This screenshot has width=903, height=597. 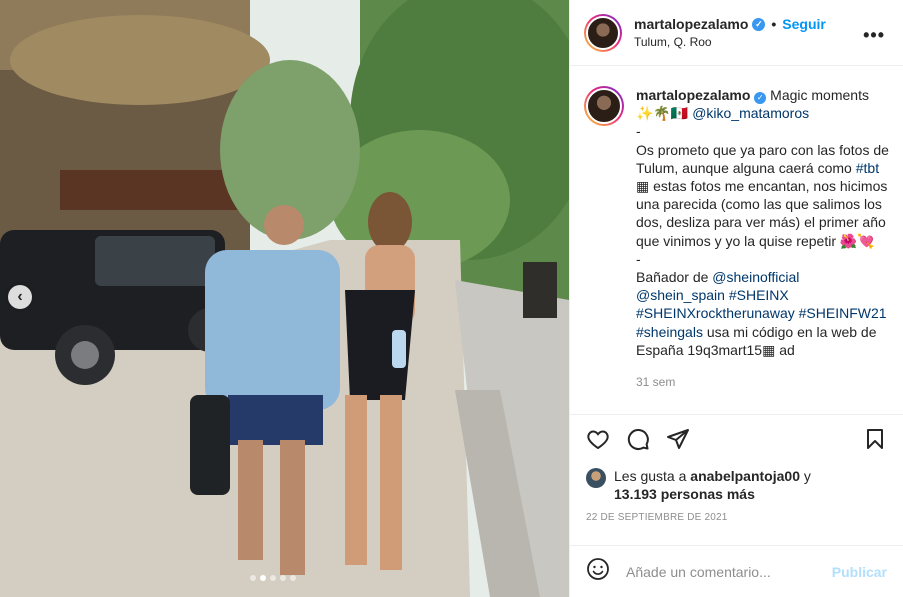 I want to click on hashtag-link: #tbt, so click(x=867, y=168).